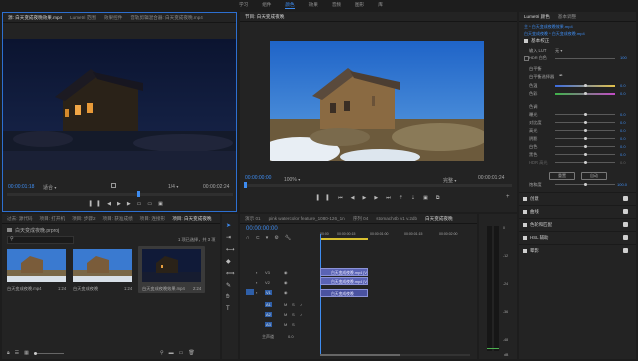 The height and width of the screenshot is (361, 638). I want to click on hdr-slider, so click(585, 58).